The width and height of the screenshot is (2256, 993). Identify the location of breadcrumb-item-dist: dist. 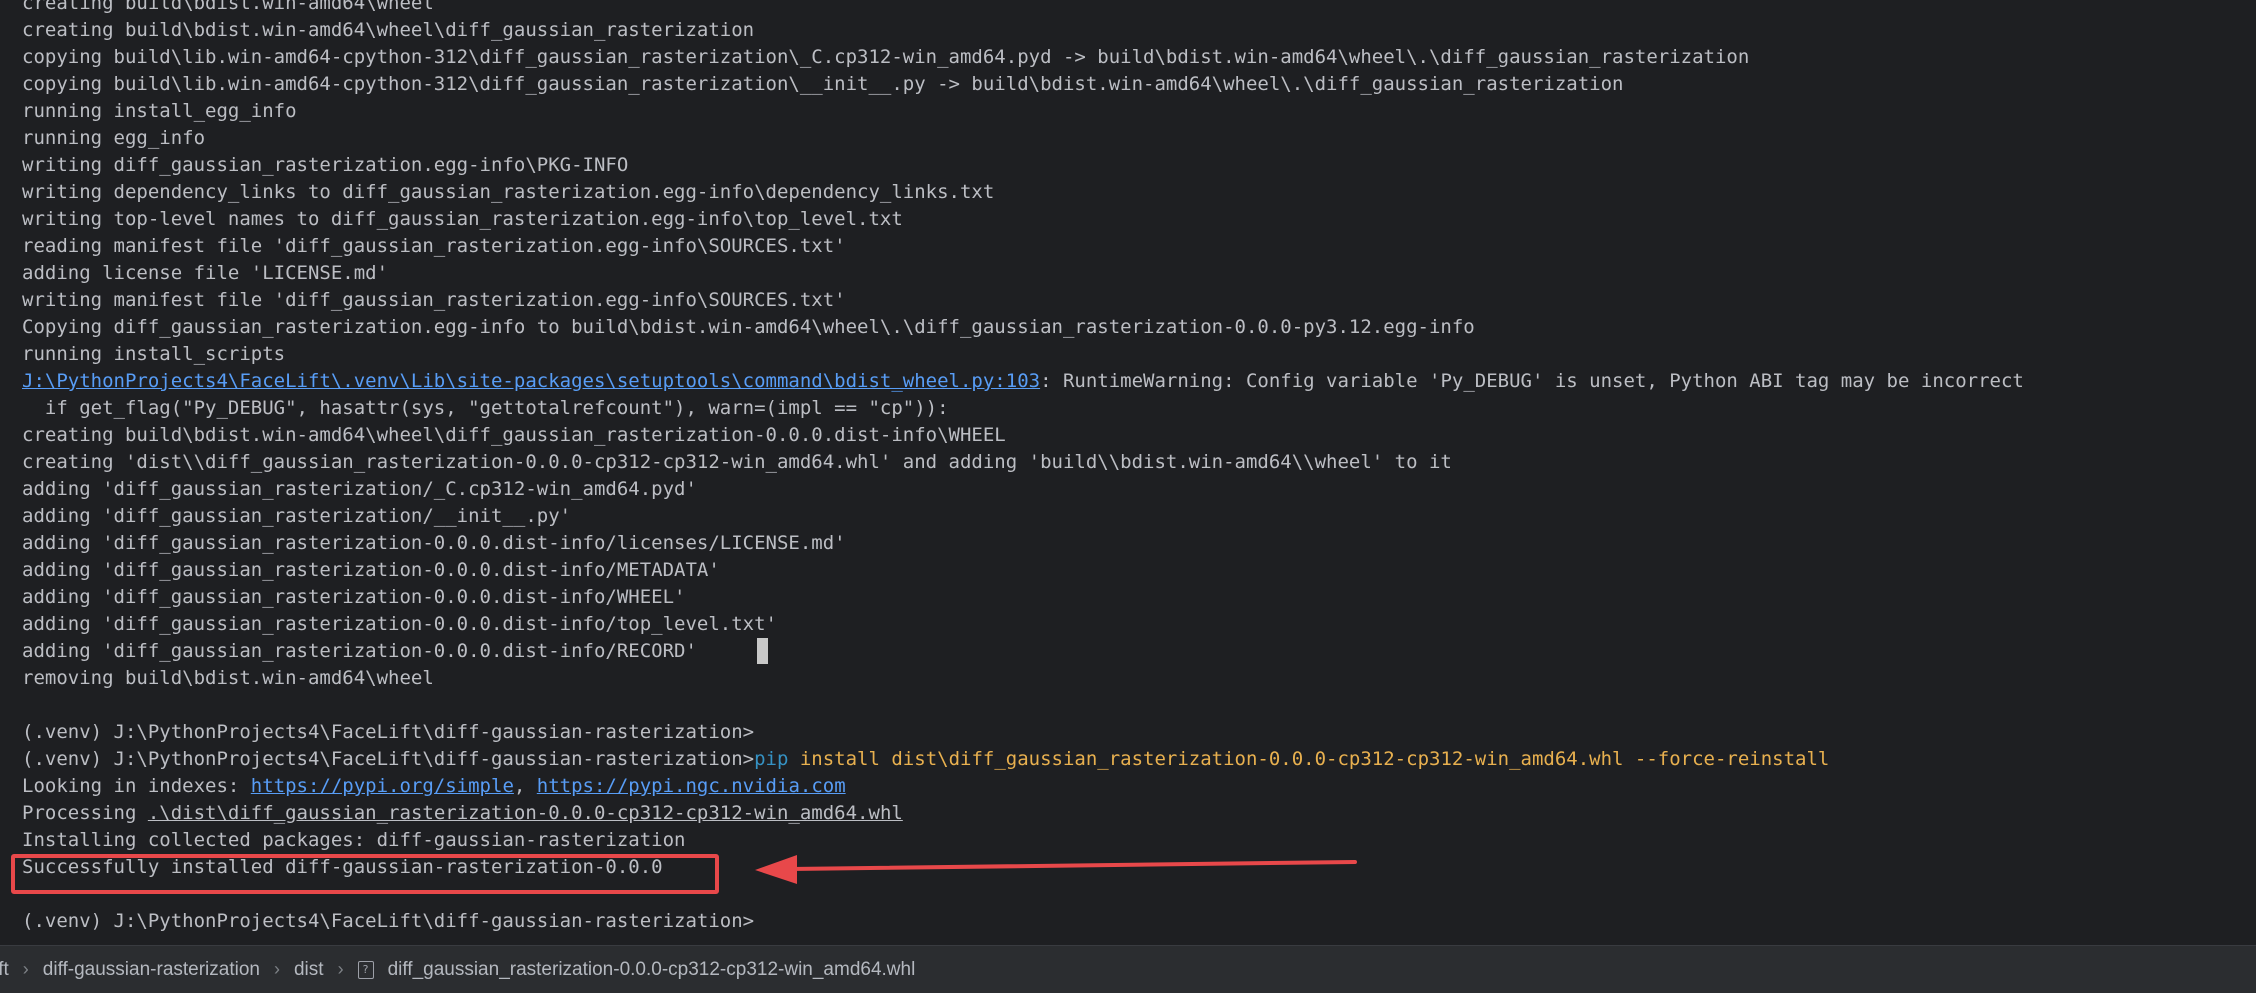
(309, 970).